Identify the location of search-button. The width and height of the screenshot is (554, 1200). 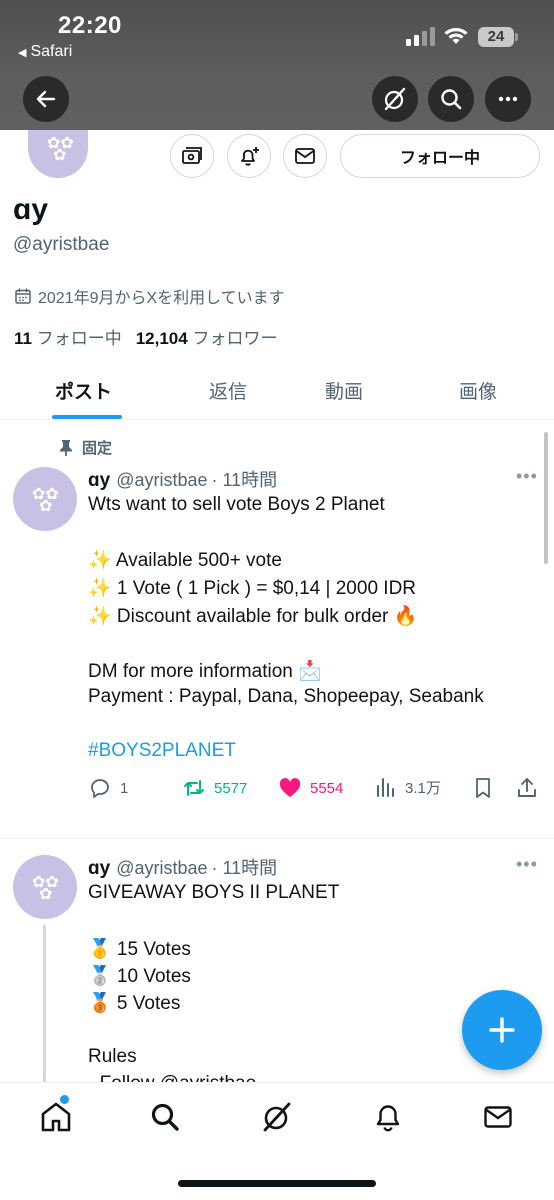
(451, 99).